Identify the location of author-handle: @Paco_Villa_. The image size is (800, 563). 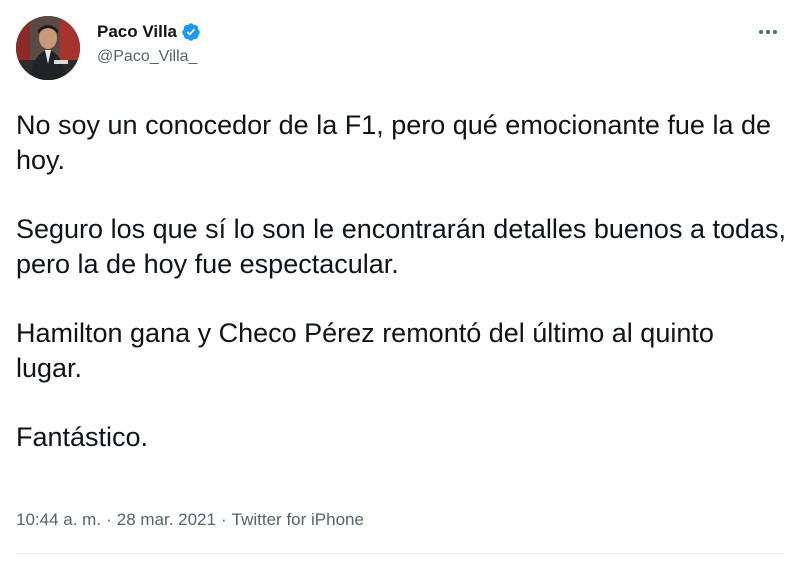
(147, 57).